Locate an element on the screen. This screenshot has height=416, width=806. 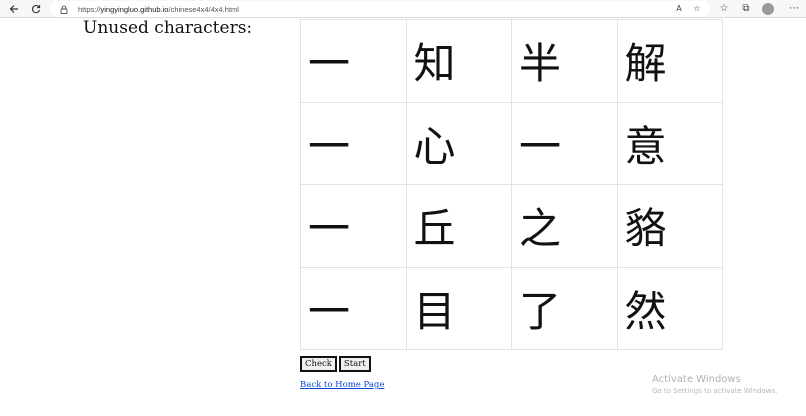
activate-windows-title: Activate Windows is located at coordinates (696, 379).